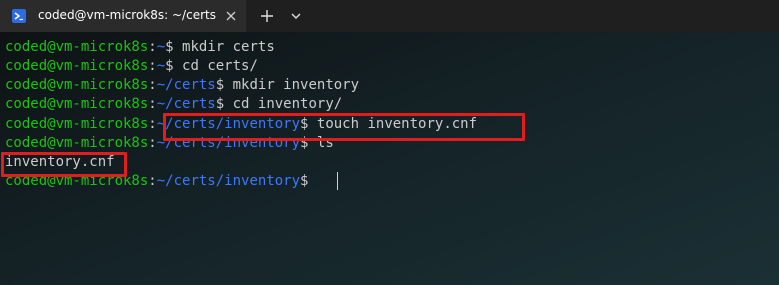 The height and width of the screenshot is (285, 779). What do you see at coordinates (287, 104) in the screenshot?
I see `command-text: cd inventory/` at bounding box center [287, 104].